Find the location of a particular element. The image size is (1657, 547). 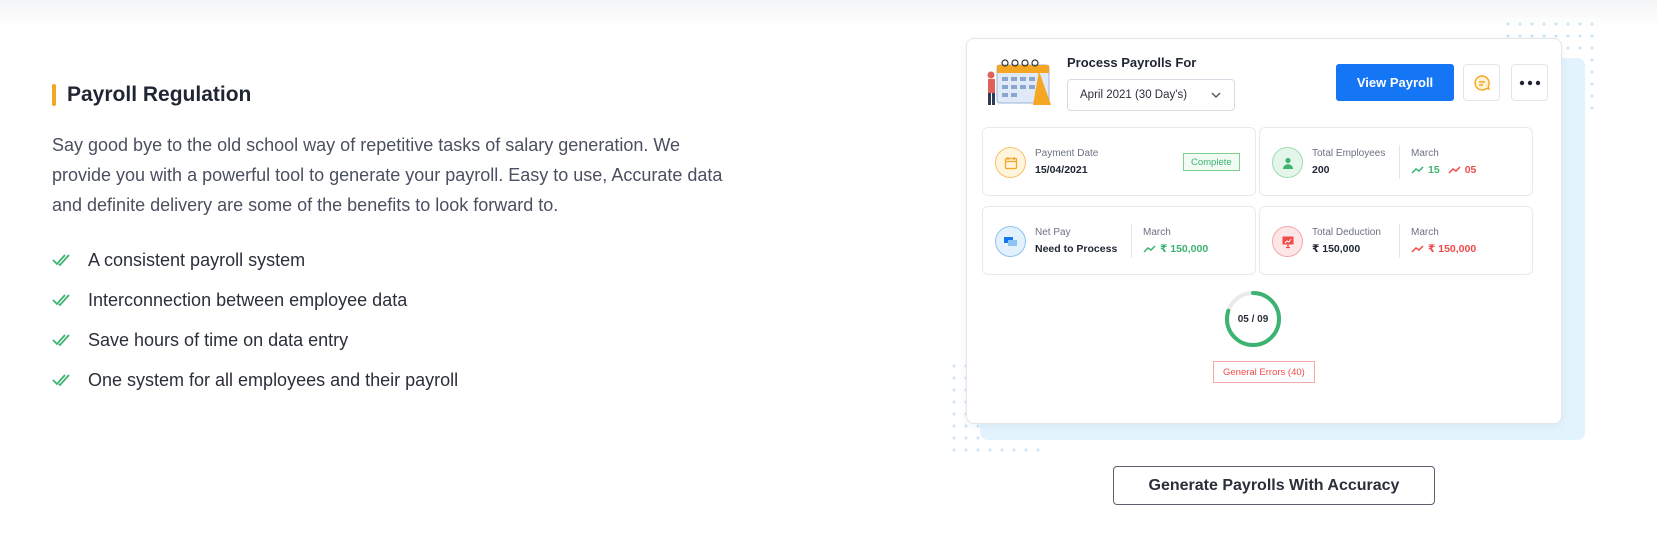

month-select: April 2021 (30 Day's) is located at coordinates (1151, 95).